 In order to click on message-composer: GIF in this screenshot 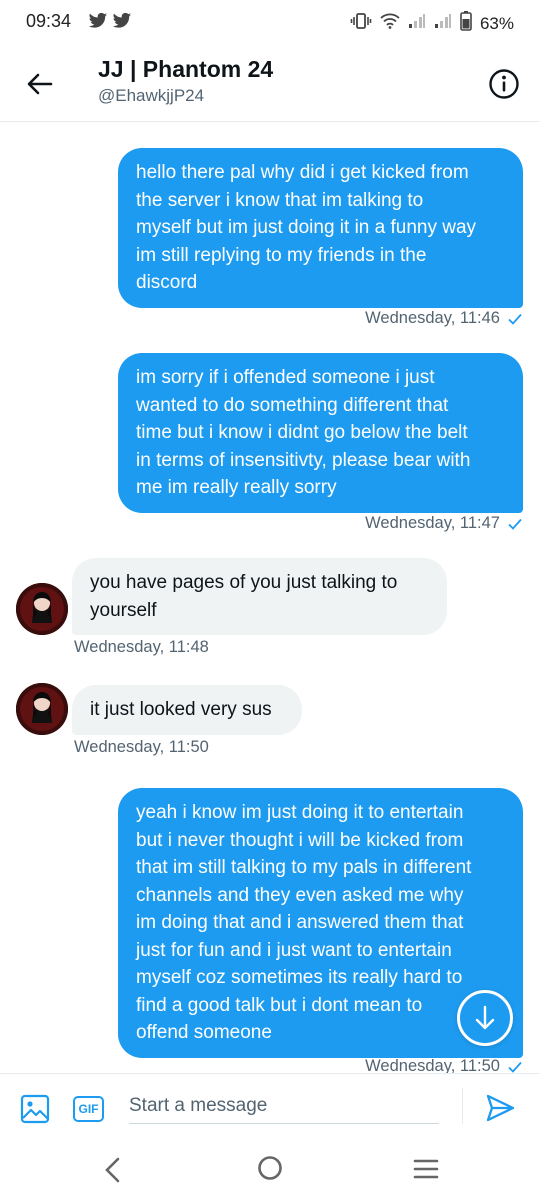, I will do `click(270, 1106)`.